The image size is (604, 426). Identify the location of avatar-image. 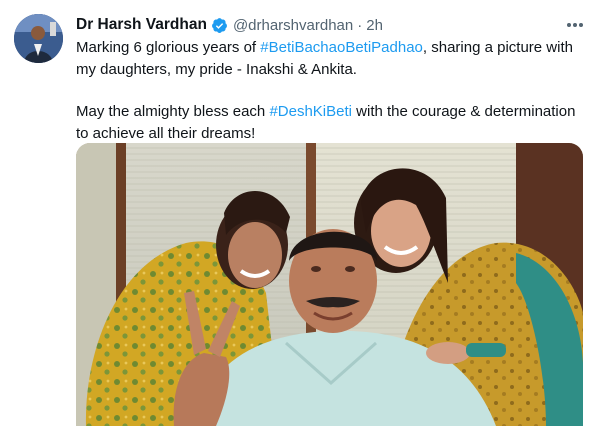
(38, 38).